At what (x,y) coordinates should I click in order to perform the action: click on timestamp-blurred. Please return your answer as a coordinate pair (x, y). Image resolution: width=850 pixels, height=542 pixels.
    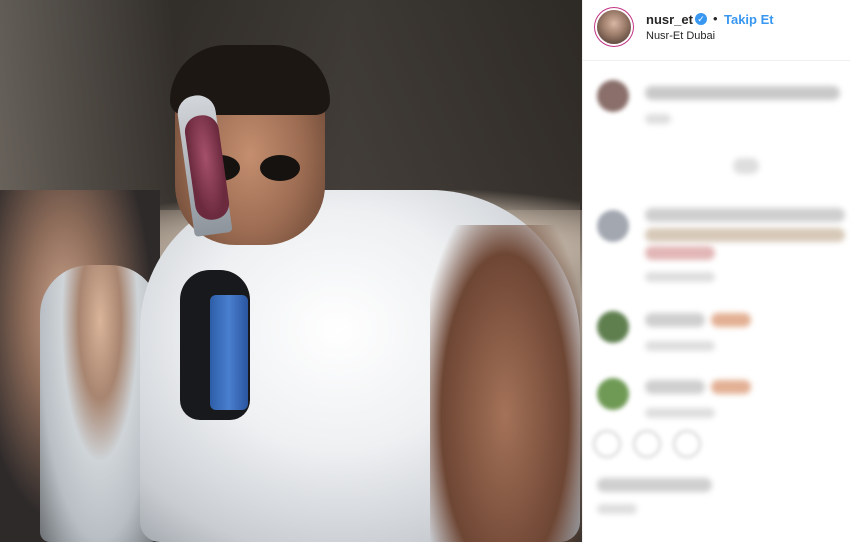
    Looking at the image, I should click on (617, 509).